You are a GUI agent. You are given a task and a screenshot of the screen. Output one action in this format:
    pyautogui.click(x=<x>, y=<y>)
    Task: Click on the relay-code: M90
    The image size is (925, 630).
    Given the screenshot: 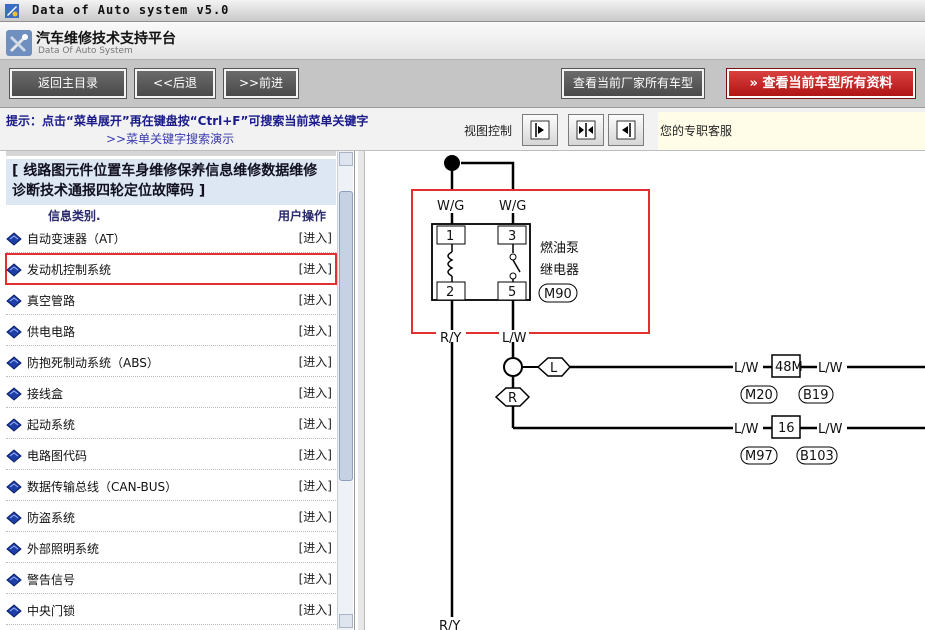 What is the action you would take?
    pyautogui.click(x=558, y=294)
    